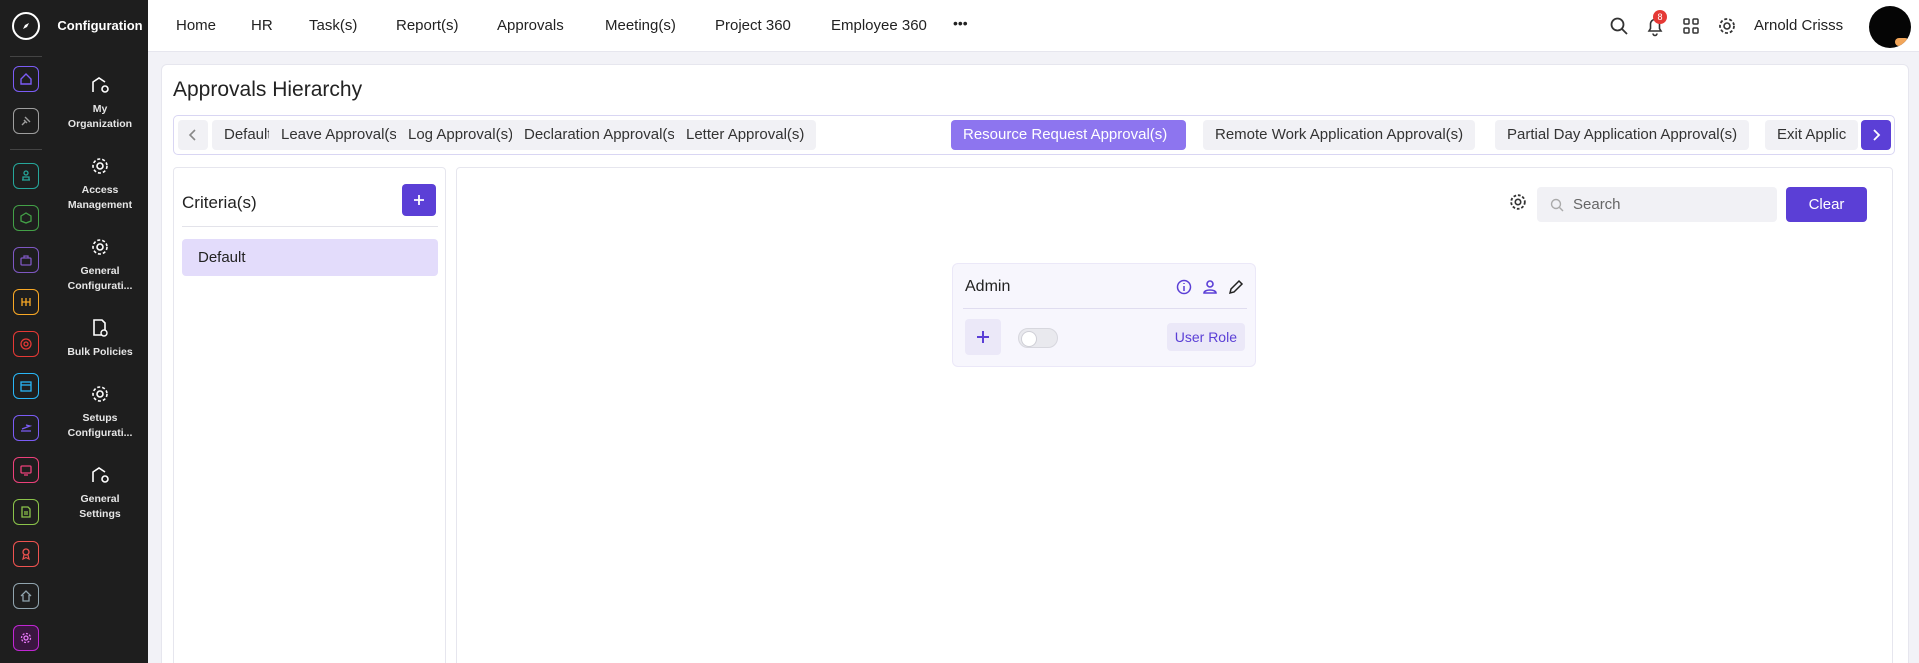 This screenshot has height=663, width=1919. I want to click on apps-grid-icon, so click(1691, 26).